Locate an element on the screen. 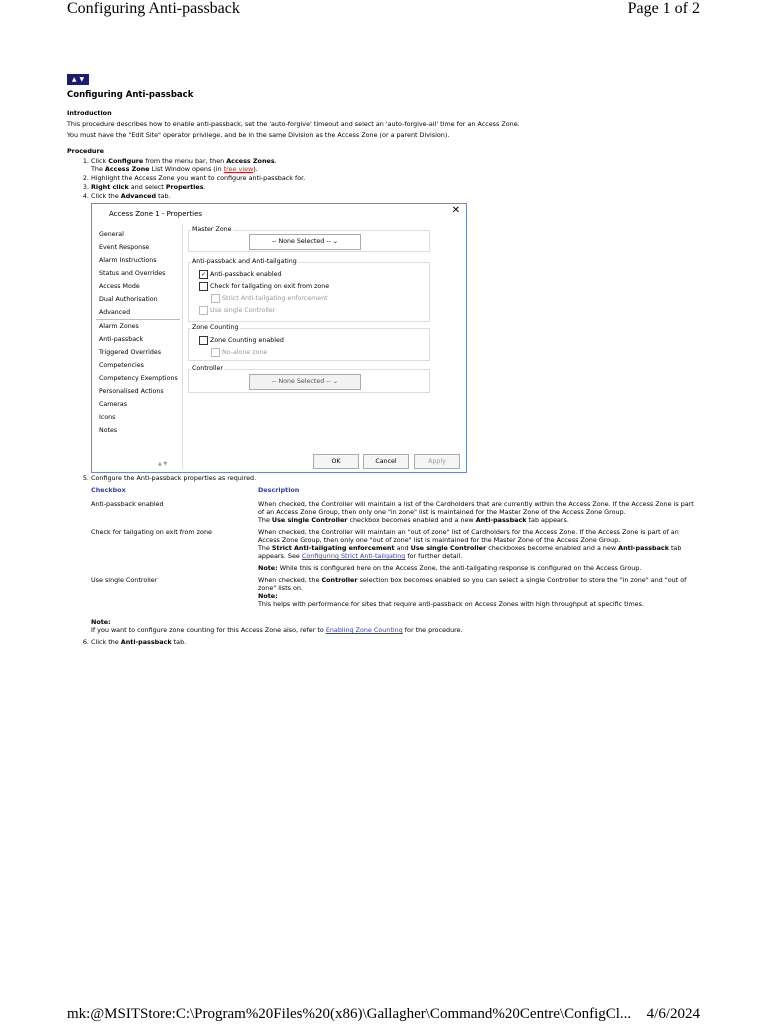 The height and width of the screenshot is (1024, 768). property-page-item: Notes is located at coordinates (138, 430).